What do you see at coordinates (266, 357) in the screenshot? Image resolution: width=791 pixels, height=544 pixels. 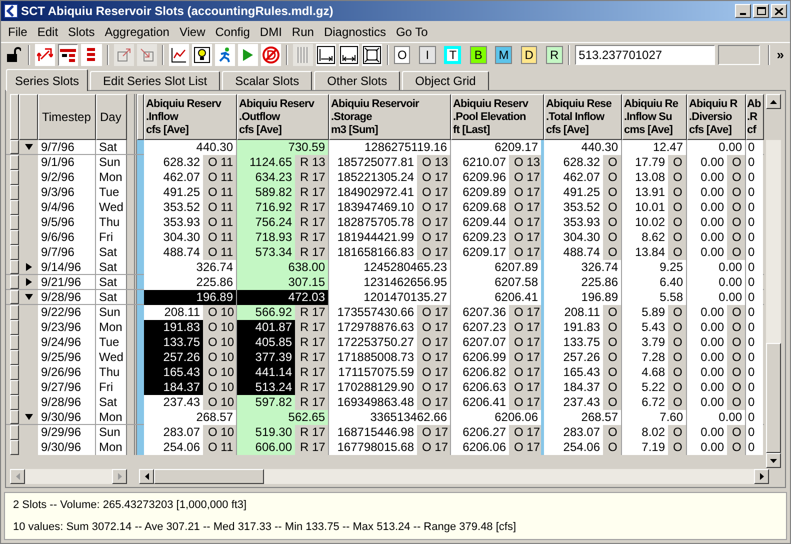 I see `table-cell: 377.39` at bounding box center [266, 357].